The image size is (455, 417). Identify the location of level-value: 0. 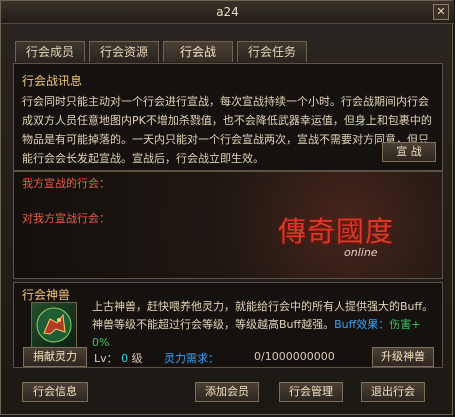
(125, 358).